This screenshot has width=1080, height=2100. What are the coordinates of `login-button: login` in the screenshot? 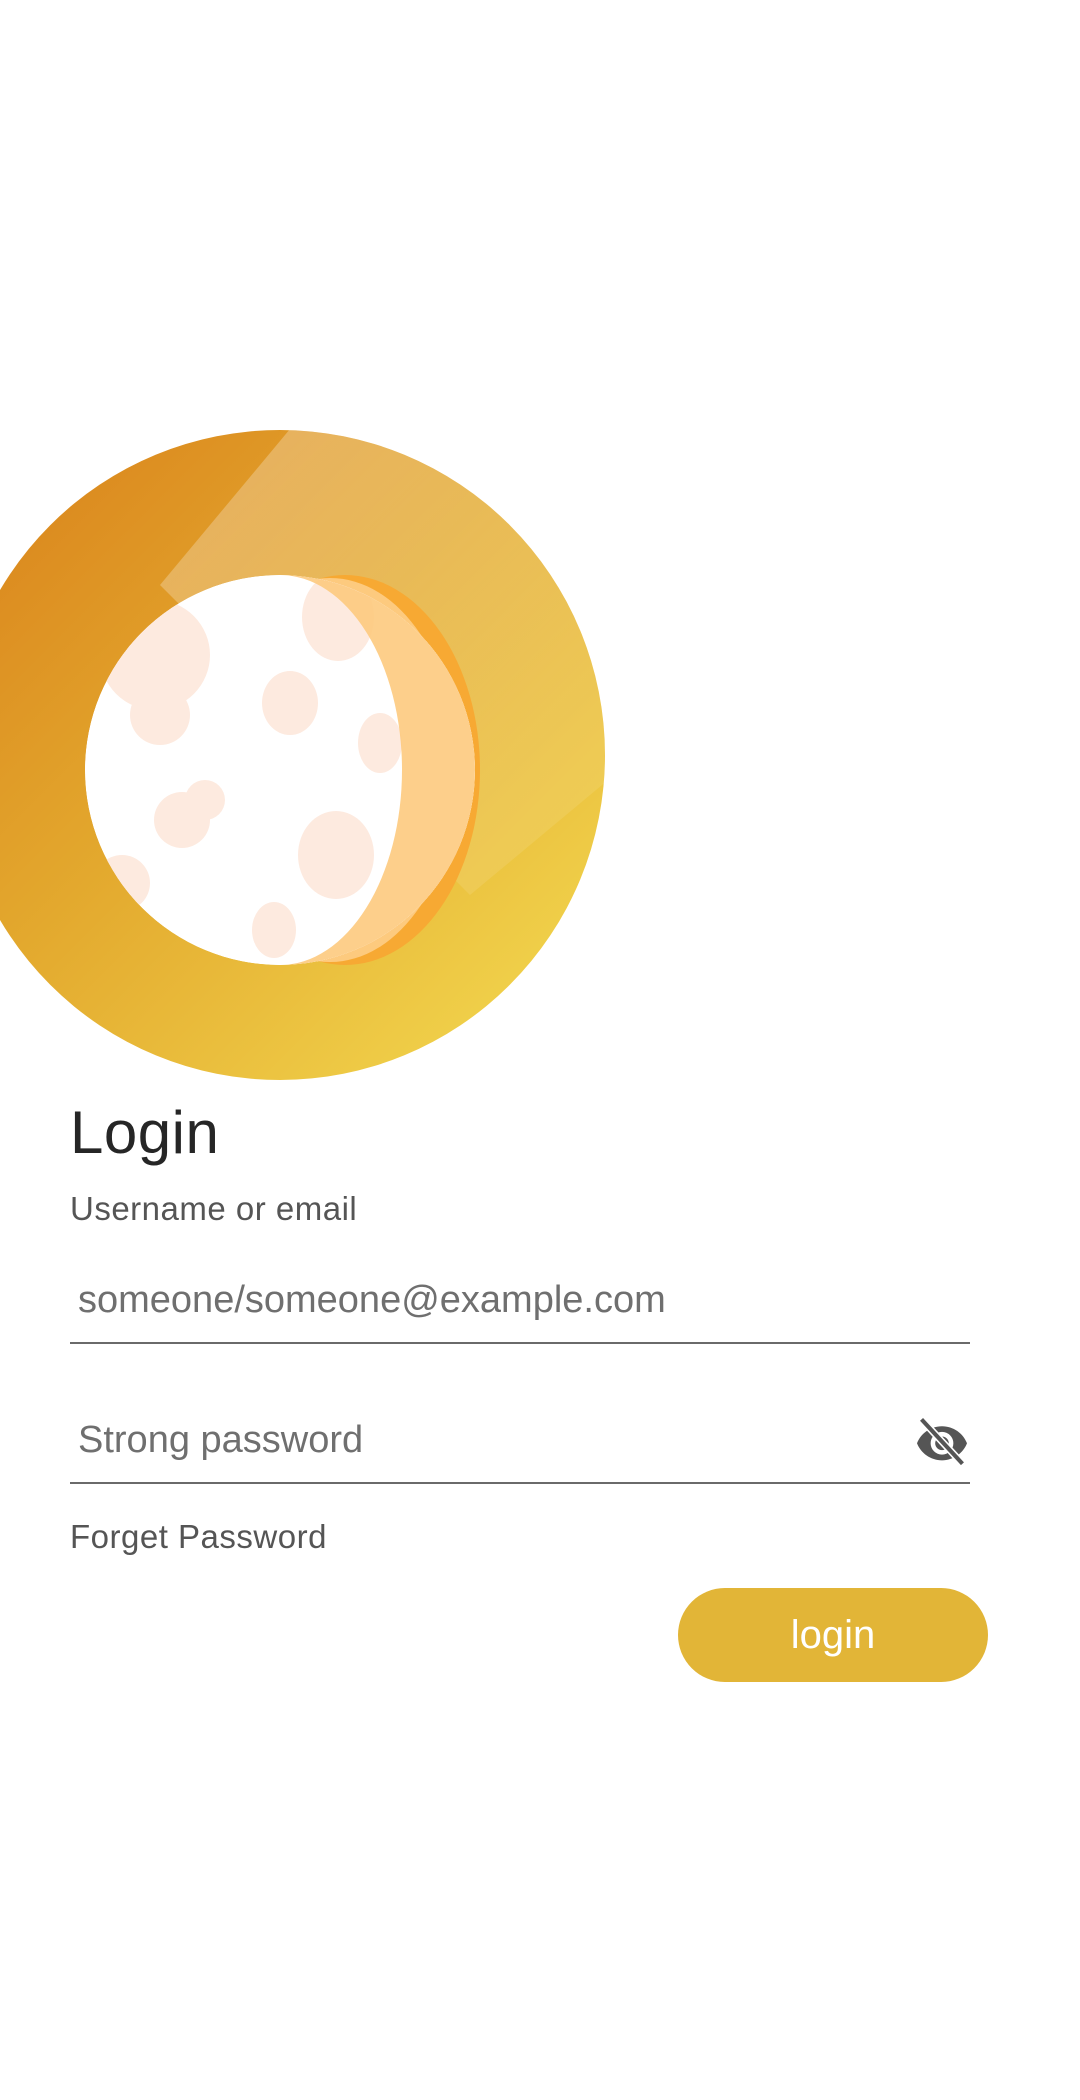 It's located at (833, 1635).